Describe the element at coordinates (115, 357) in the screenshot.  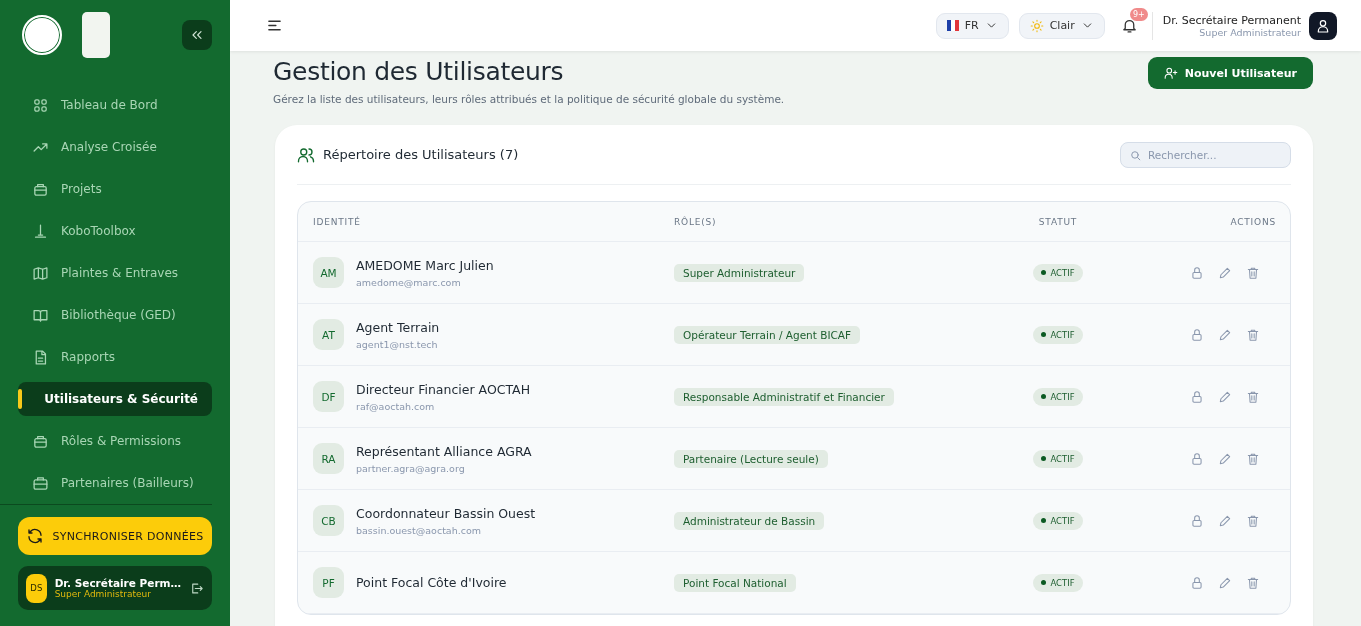
I see `nav-item: Rapports` at that location.